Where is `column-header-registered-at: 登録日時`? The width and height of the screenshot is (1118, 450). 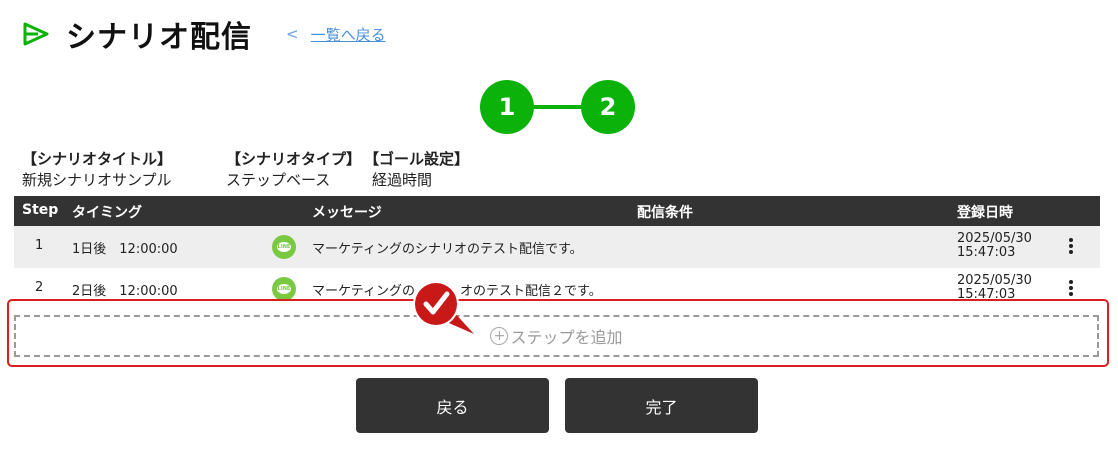
column-header-registered-at: 登録日時 is located at coordinates (985, 213).